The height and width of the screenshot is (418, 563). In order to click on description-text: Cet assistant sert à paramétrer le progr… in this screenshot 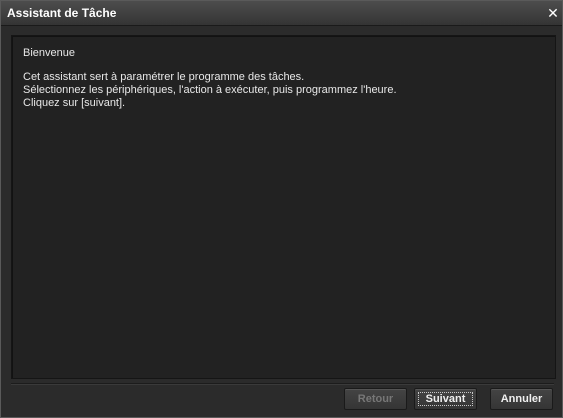, I will do `click(210, 90)`.